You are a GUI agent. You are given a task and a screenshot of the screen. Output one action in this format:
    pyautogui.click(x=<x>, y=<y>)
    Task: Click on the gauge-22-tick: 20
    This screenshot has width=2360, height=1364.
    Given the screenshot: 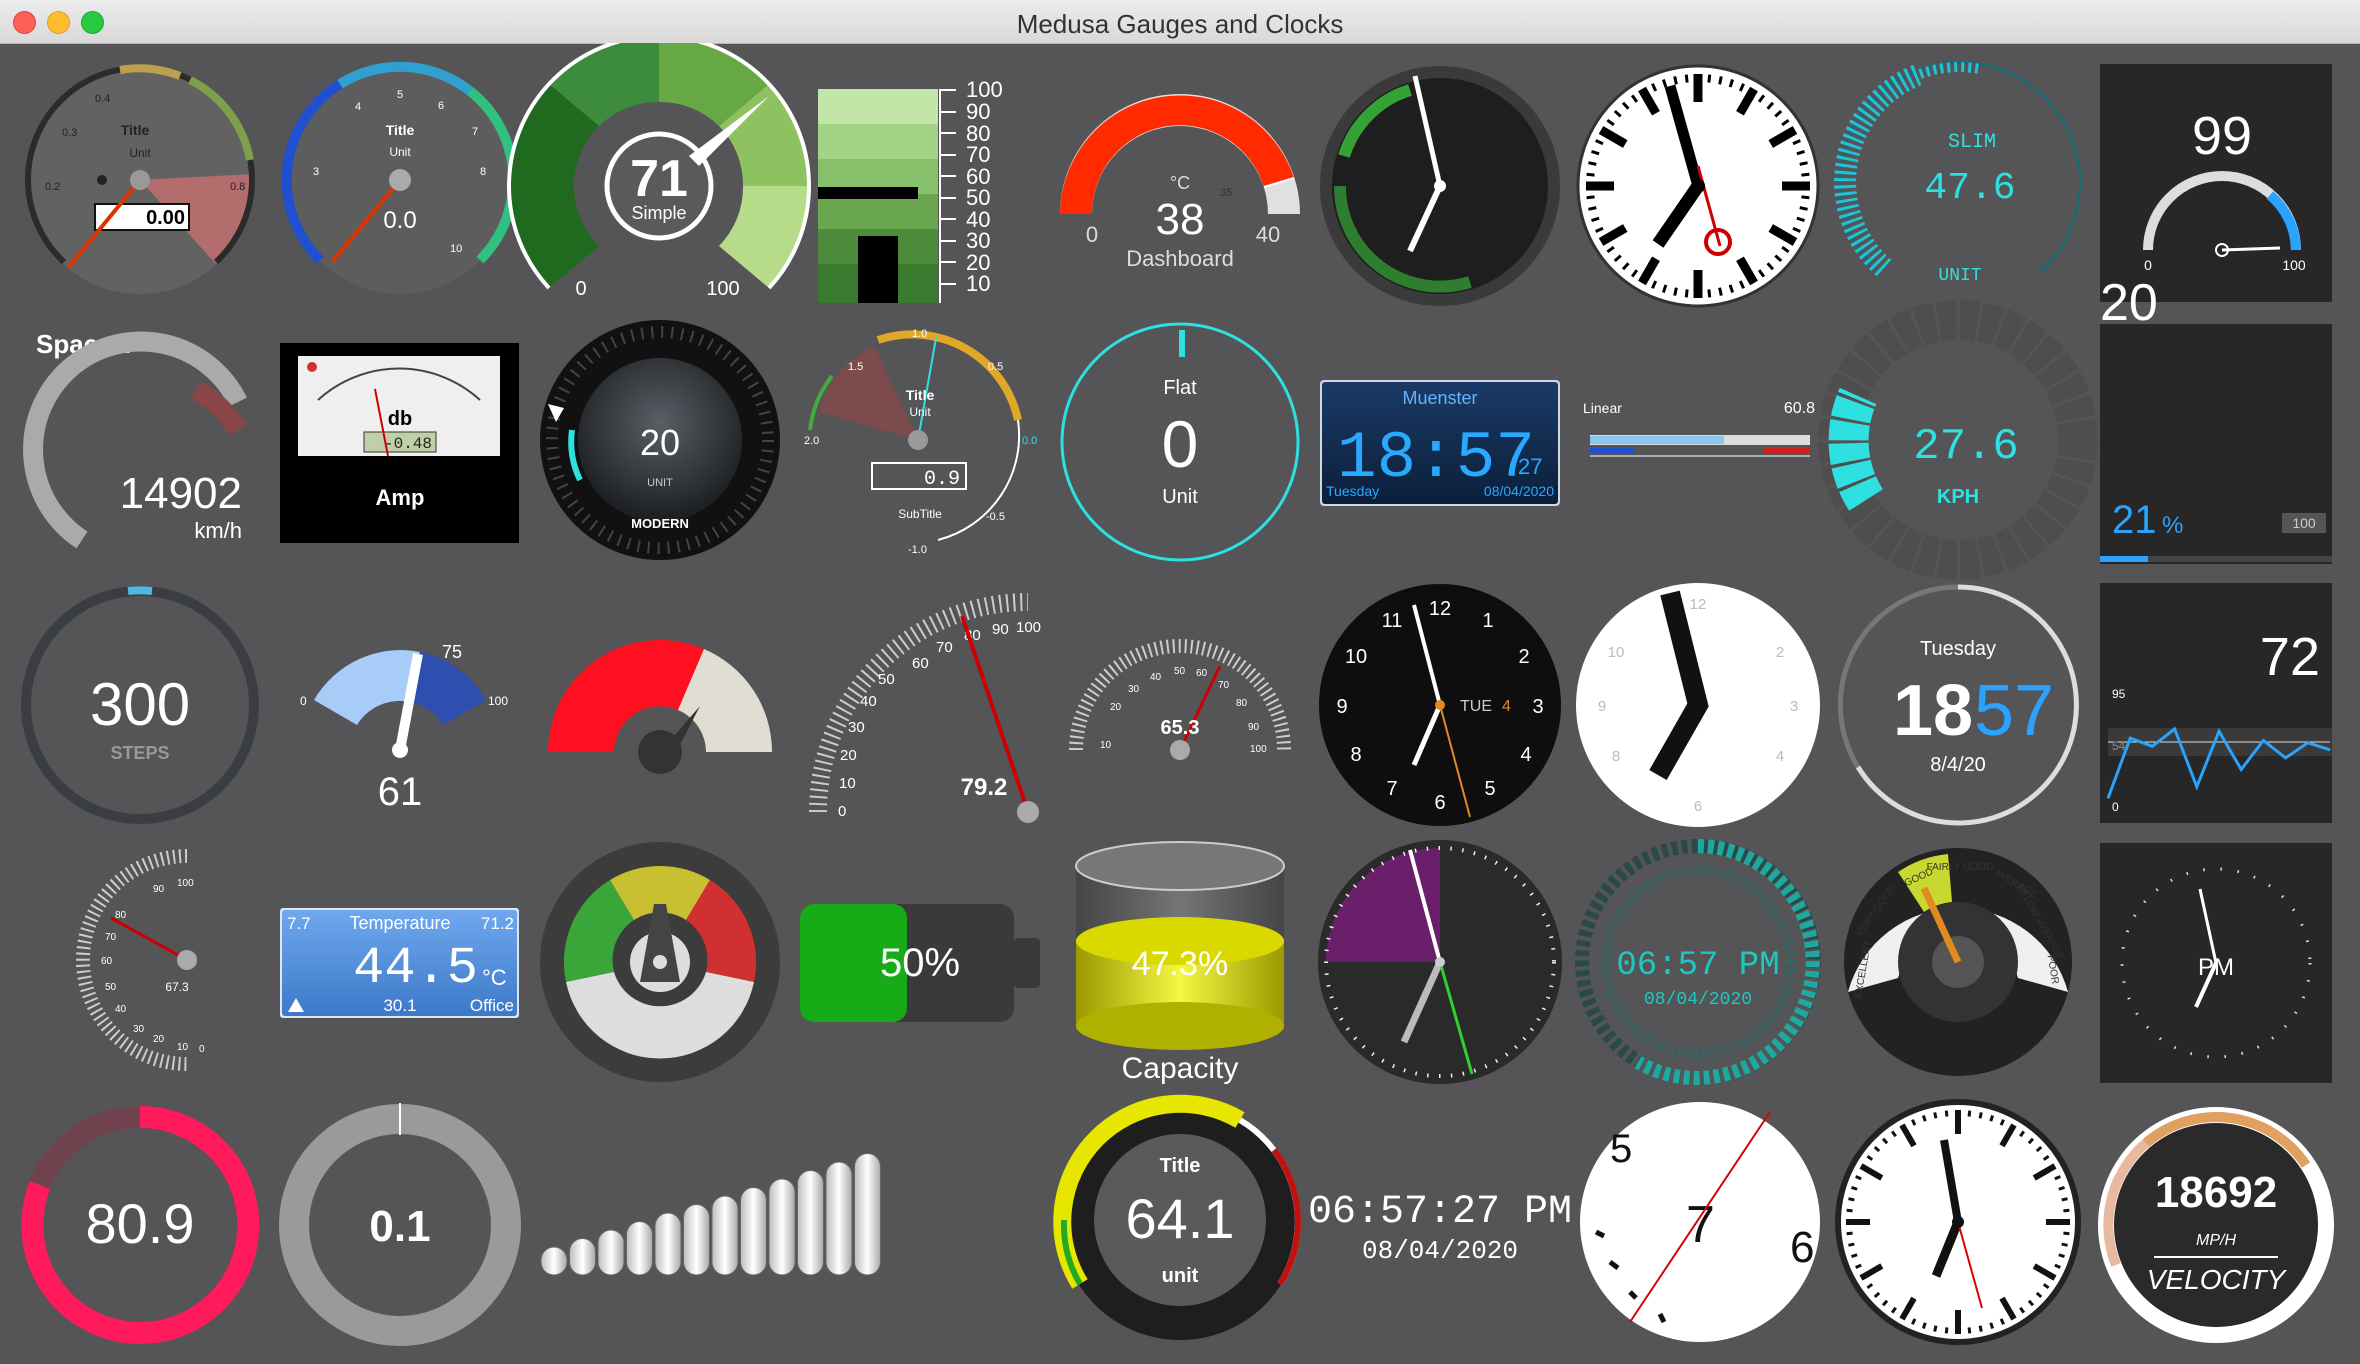 What is the action you would take?
    pyautogui.click(x=848, y=755)
    